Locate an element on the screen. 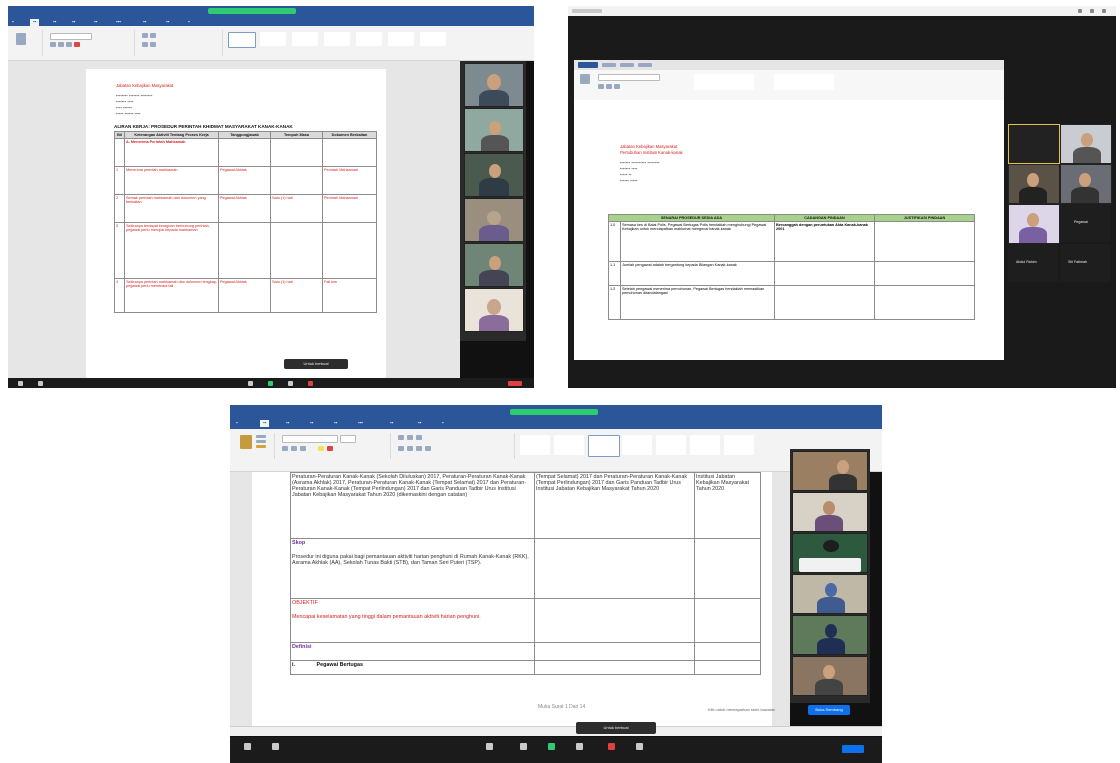  tab-layout: ▪▪ is located at coordinates (95, 21).